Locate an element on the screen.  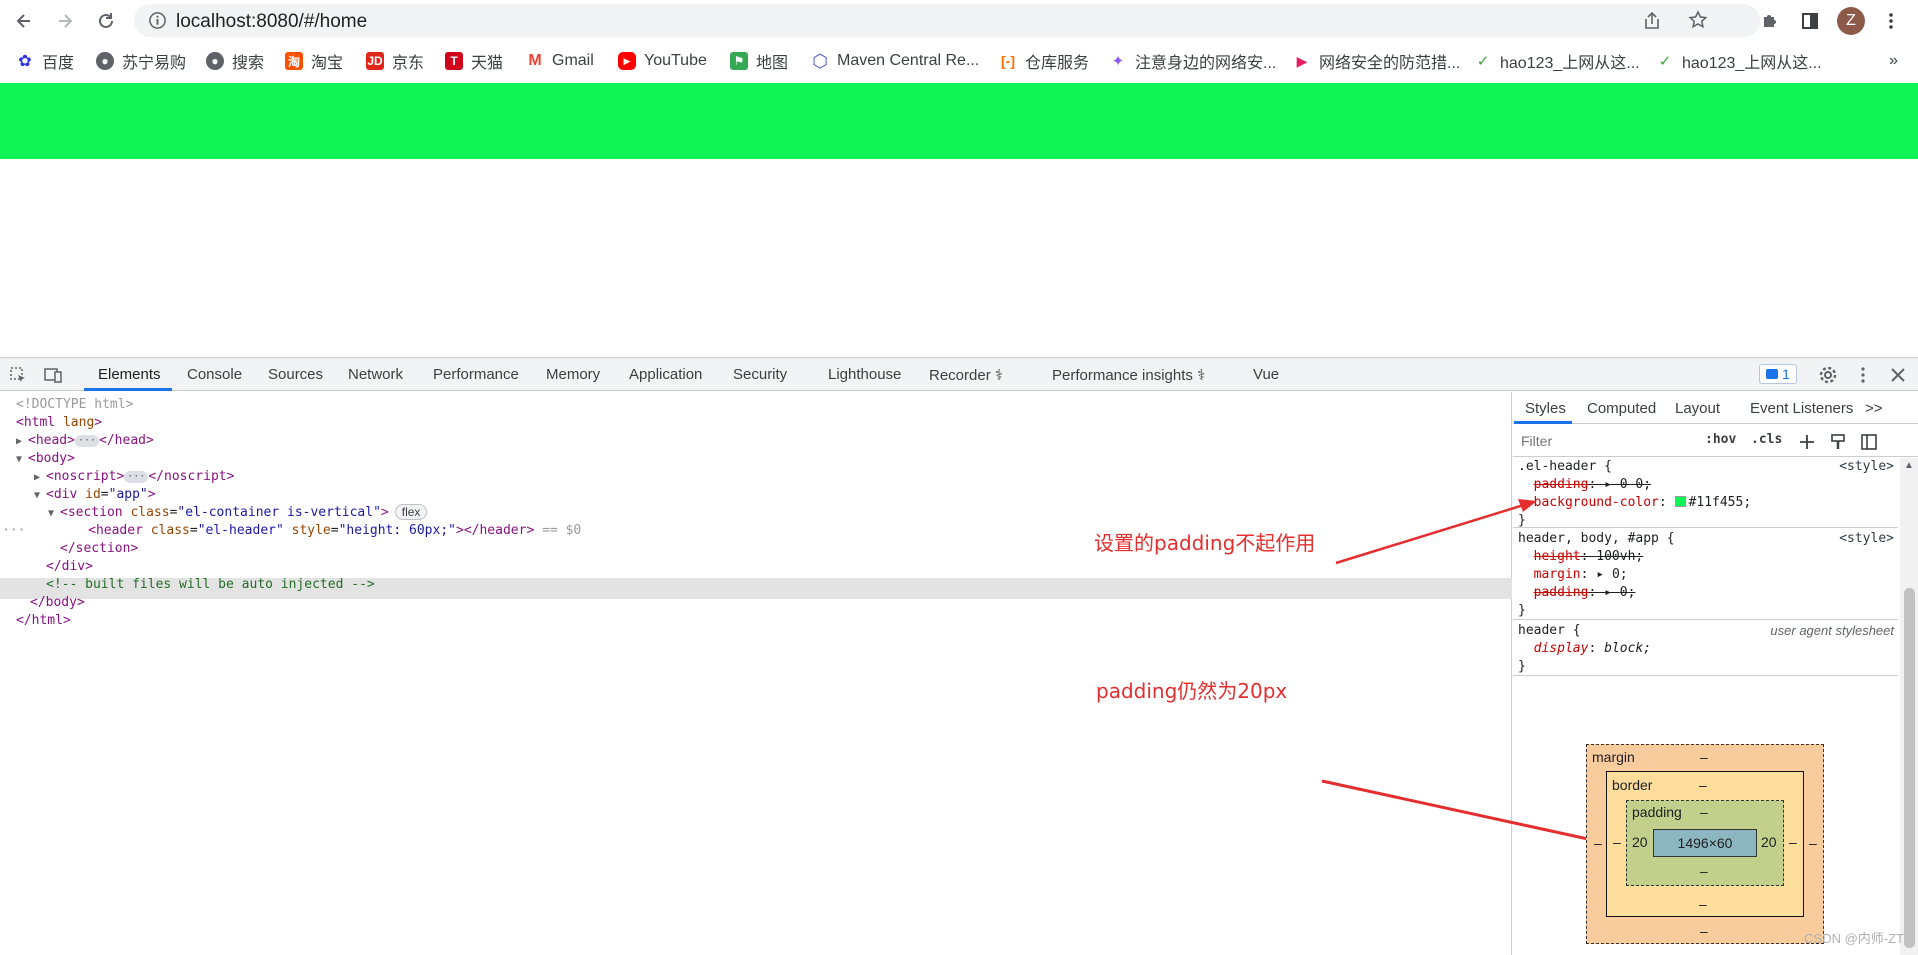
padding-right-value: 20 is located at coordinates (1769, 842).